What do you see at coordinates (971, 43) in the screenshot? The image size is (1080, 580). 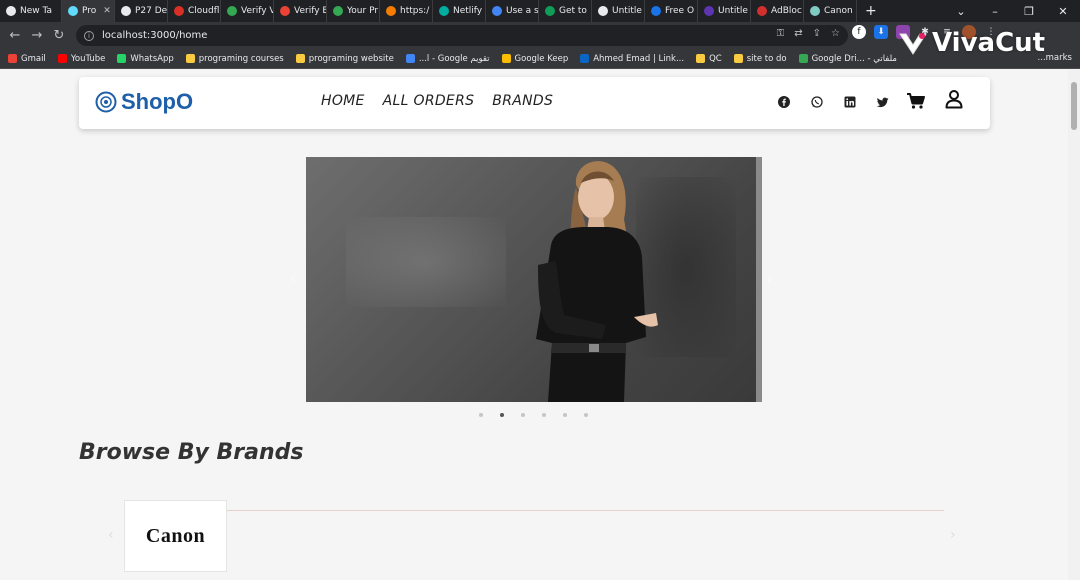 I see `vivacut-watermark: VivaCut` at bounding box center [971, 43].